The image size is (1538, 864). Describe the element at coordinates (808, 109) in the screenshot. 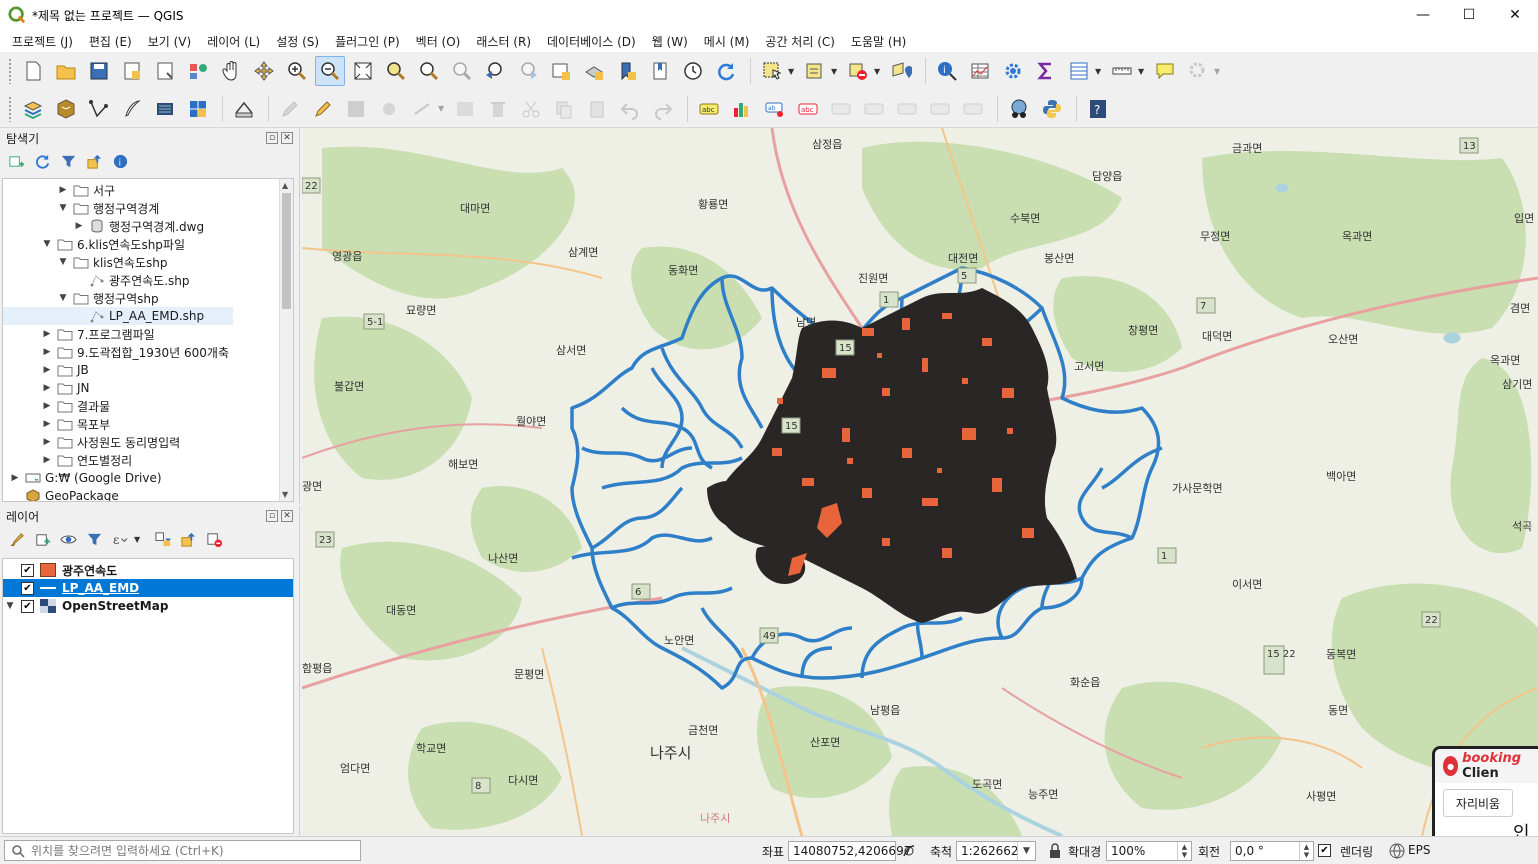

I see `highlight-labels-button: abc` at that location.